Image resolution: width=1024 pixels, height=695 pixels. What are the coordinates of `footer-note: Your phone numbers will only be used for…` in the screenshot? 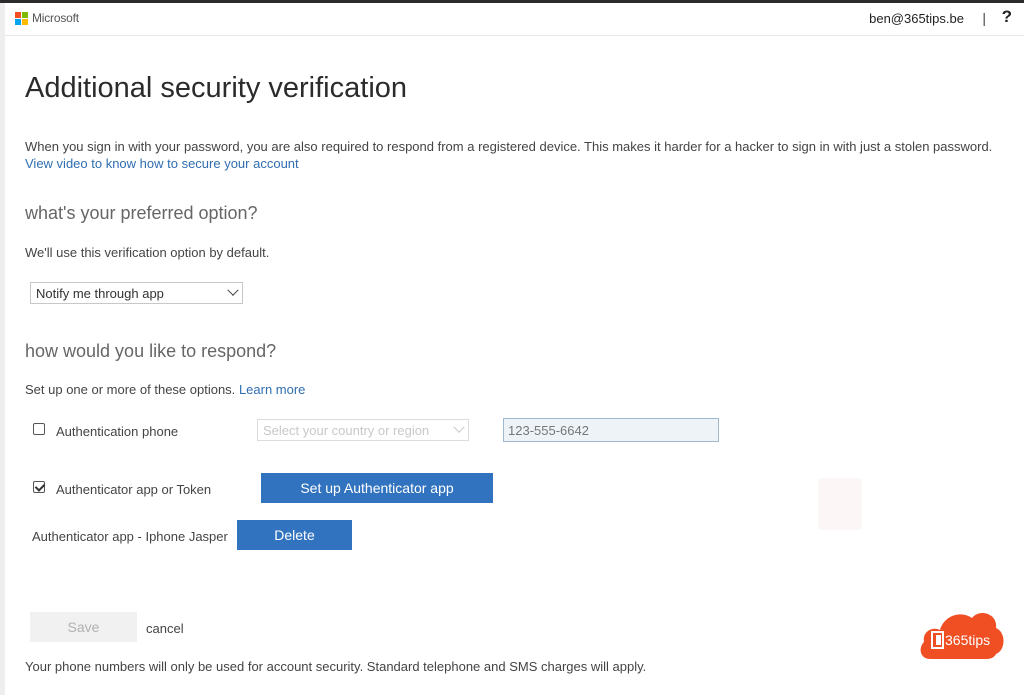 It's located at (336, 666).